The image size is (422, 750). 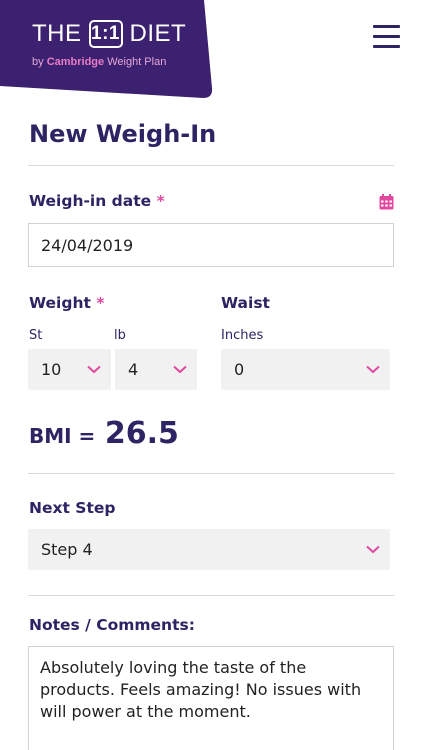 I want to click on stones-select: 10, so click(x=69, y=369).